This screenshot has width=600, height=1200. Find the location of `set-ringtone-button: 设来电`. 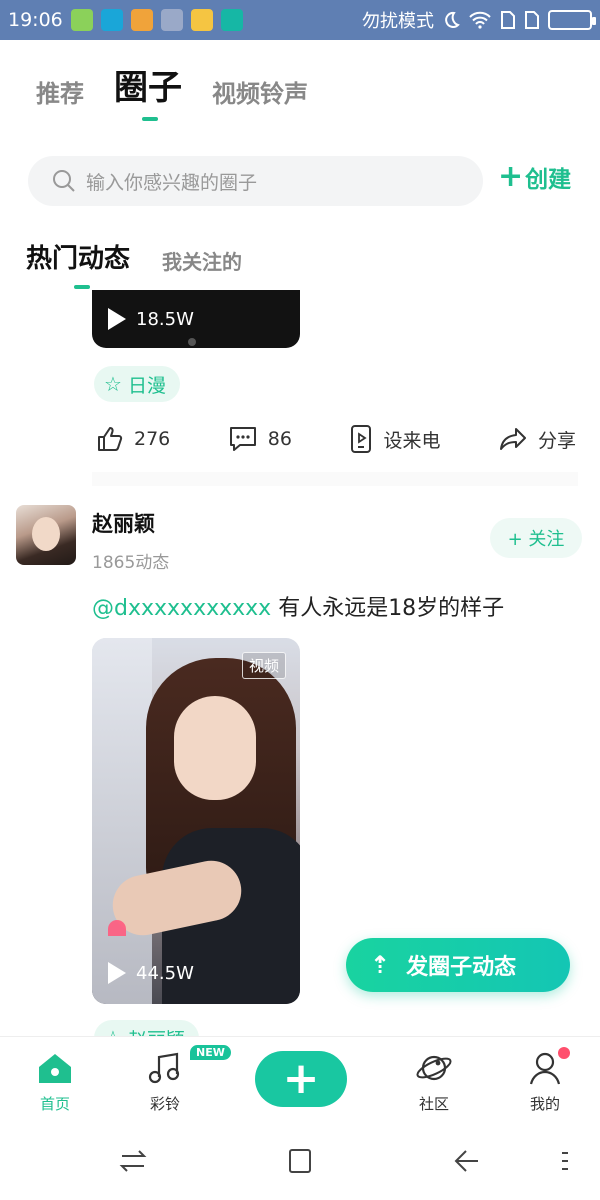

set-ringtone-button: 设来电 is located at coordinates (394, 439).